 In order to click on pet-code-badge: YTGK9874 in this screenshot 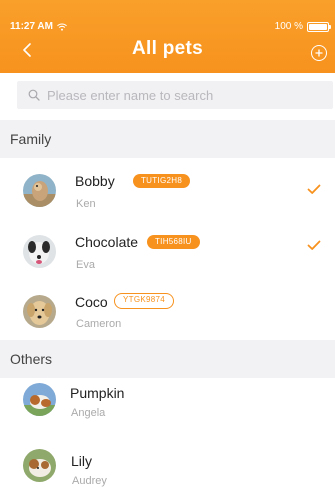, I will do `click(144, 301)`.